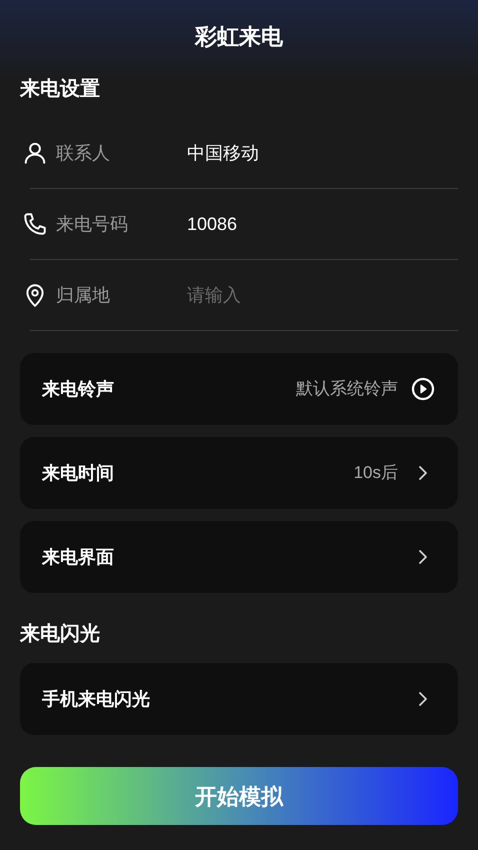  What do you see at coordinates (322, 295) in the screenshot?
I see `input-field: 请输入` at bounding box center [322, 295].